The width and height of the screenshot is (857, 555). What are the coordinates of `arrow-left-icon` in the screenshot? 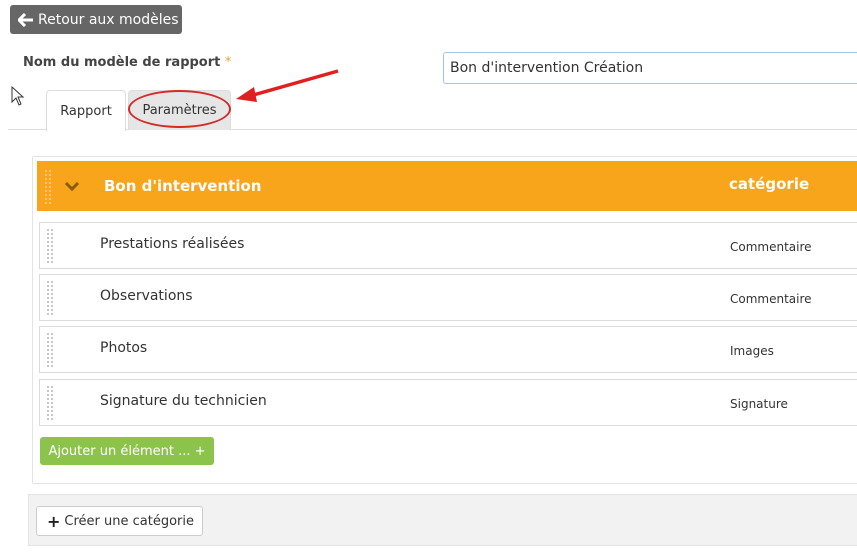 It's located at (26, 19).